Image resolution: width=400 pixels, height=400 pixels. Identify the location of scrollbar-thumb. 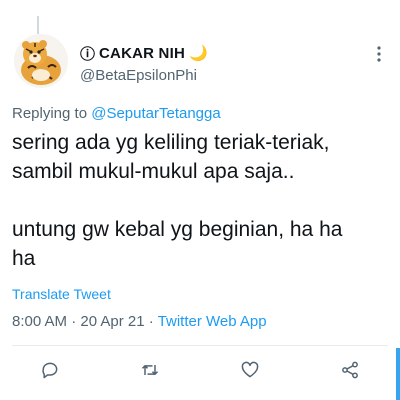
(398, 374).